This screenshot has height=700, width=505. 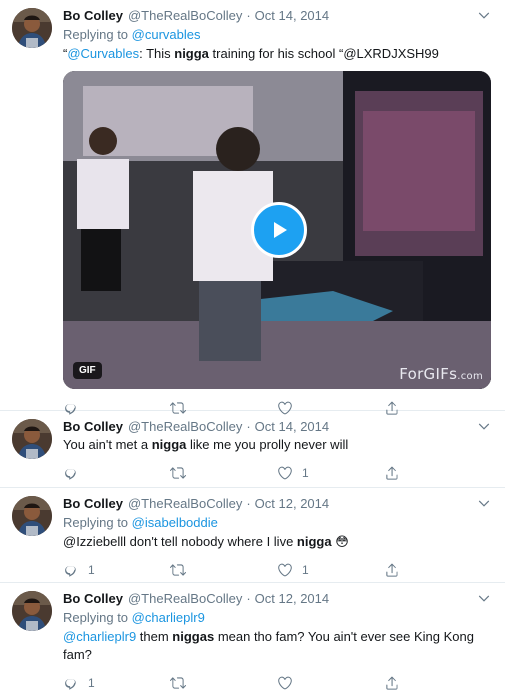 What do you see at coordinates (116, 473) in the screenshot?
I see `reply-button` at bounding box center [116, 473].